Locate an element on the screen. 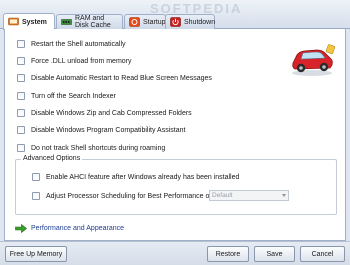 The height and width of the screenshot is (265, 350). tab-system: System is located at coordinates (29, 21).